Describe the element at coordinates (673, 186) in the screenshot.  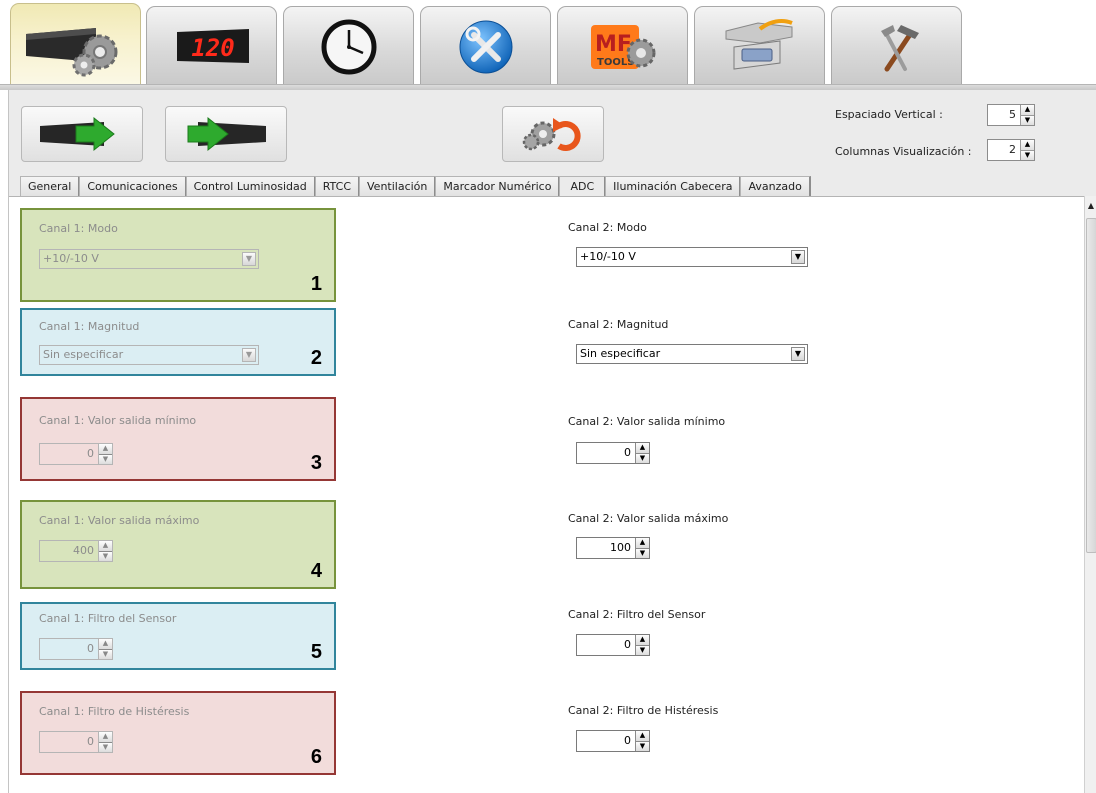
I see `tab-iluminacion-cabecera: Iluminación Cabecera` at that location.